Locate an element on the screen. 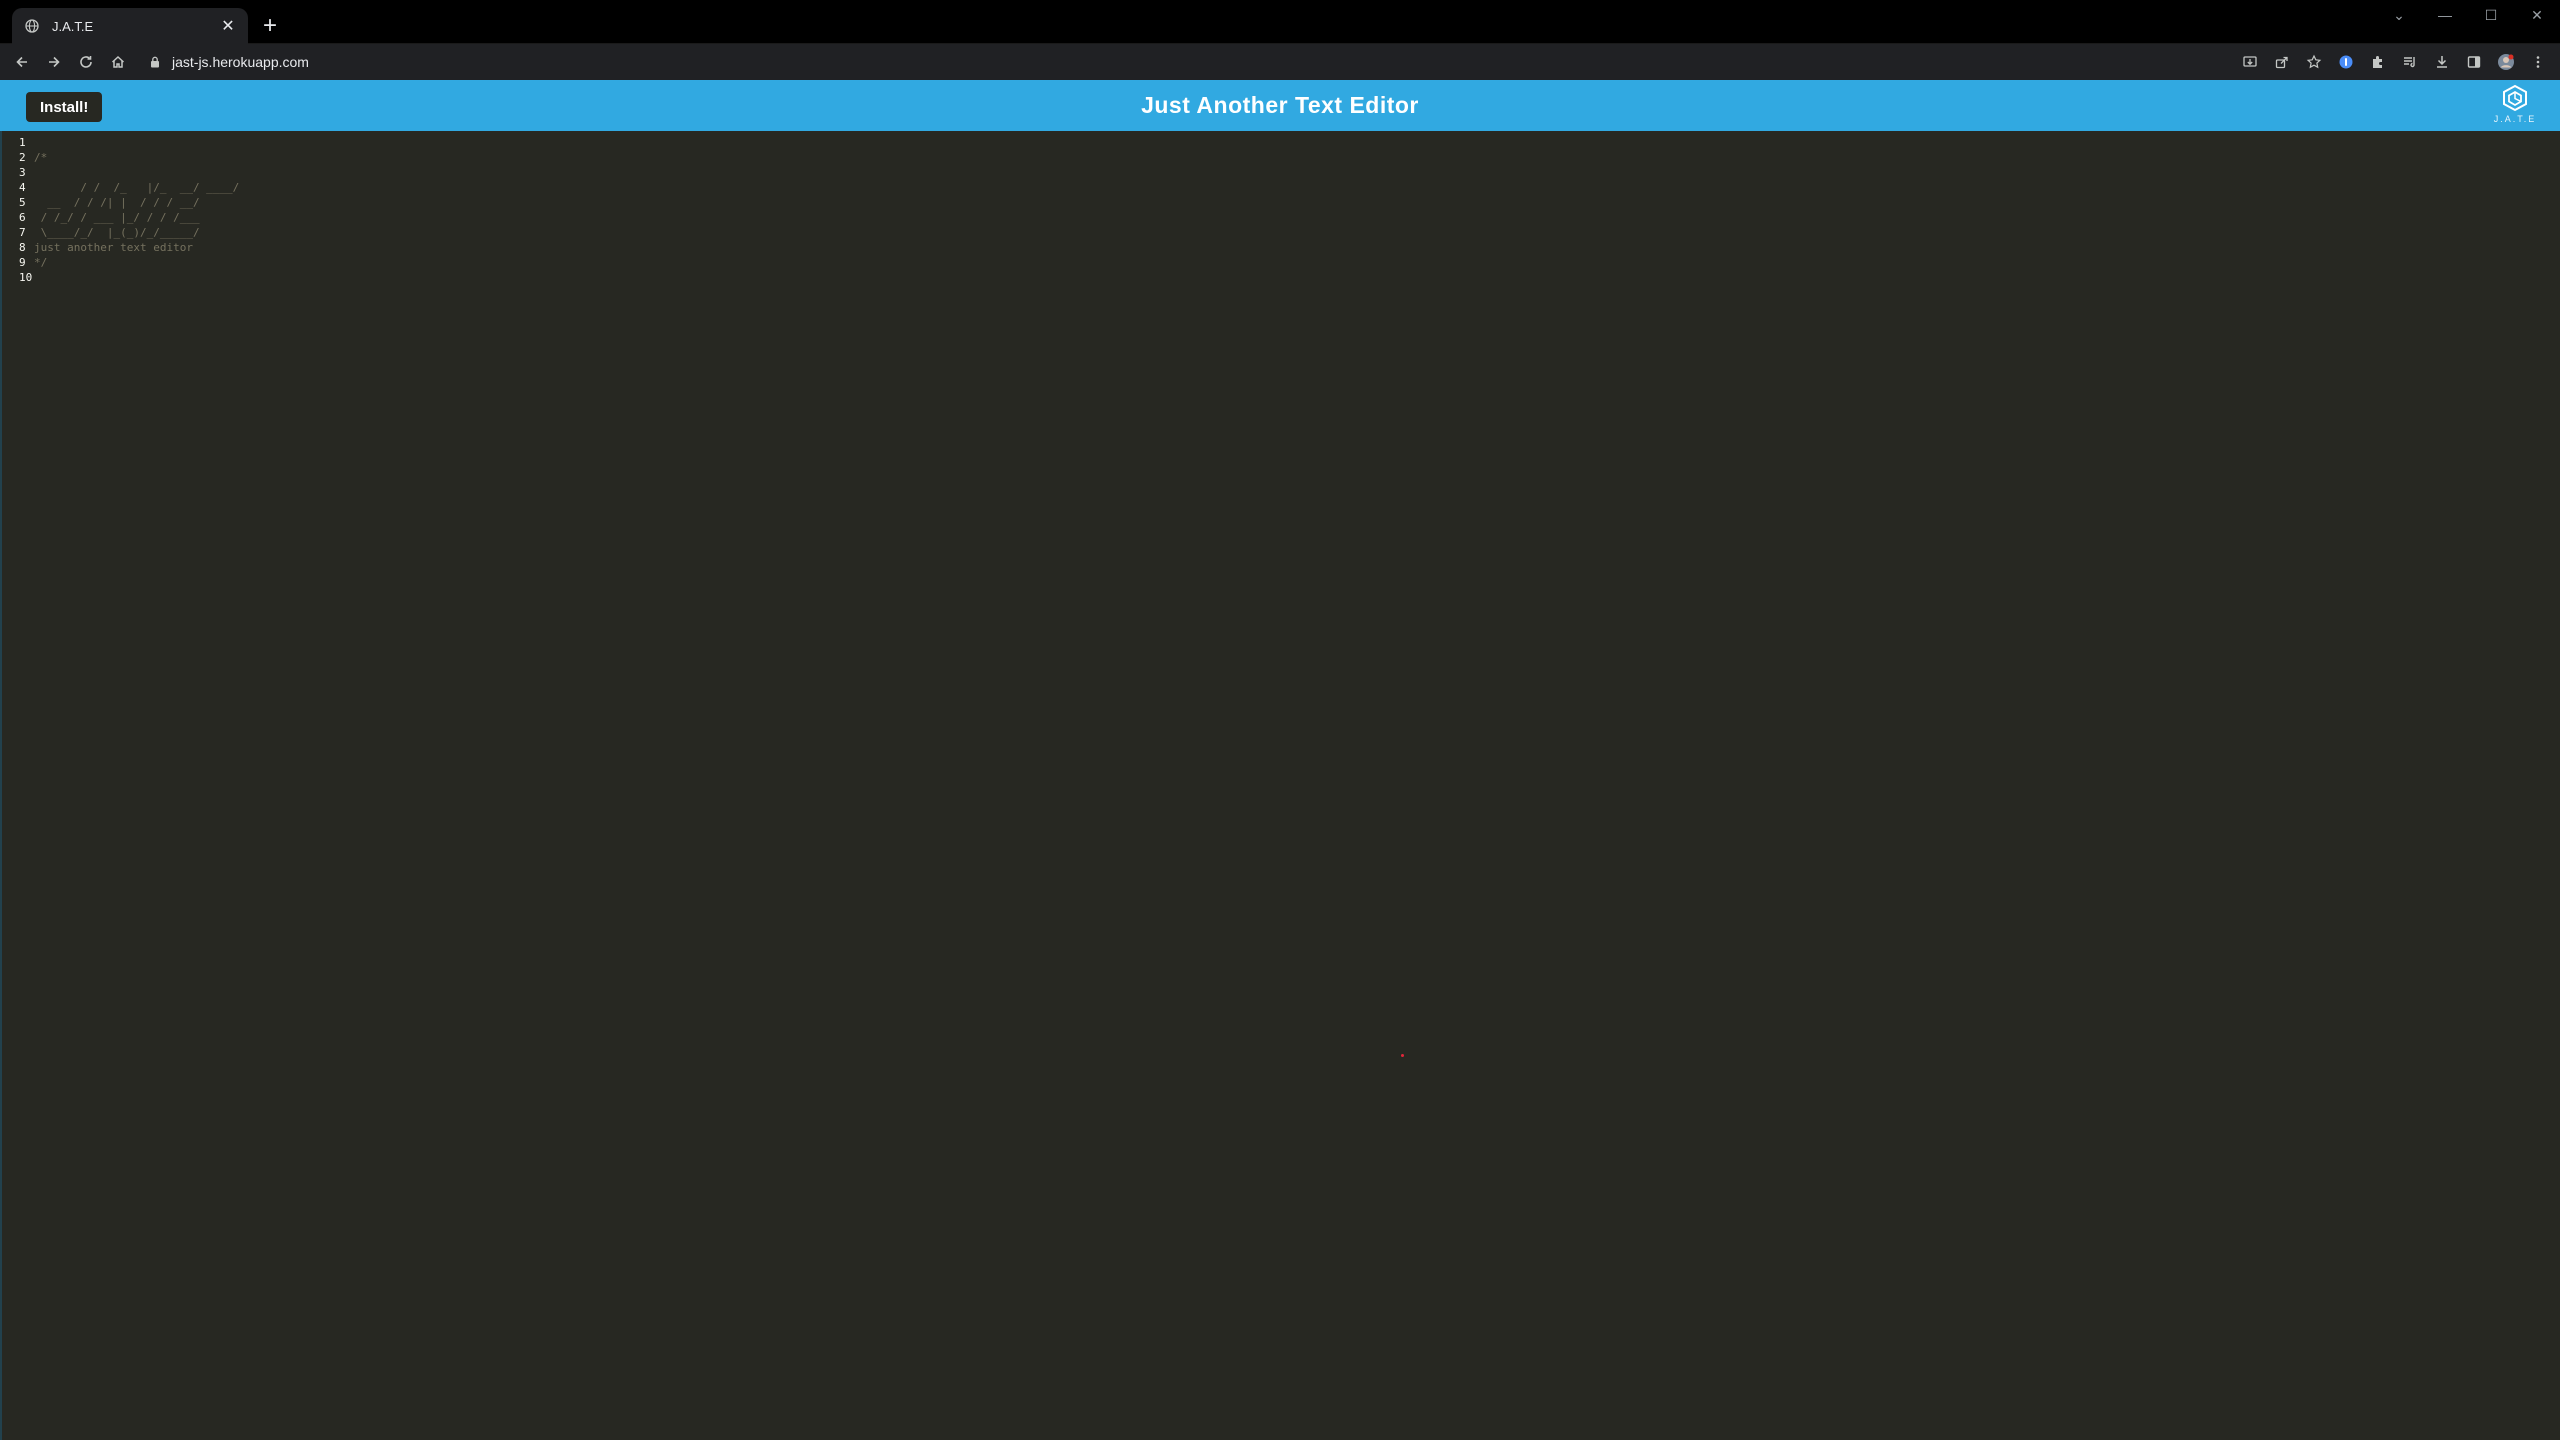 This screenshot has height=1440, width=2560. browser-tab-strip: J.A.T.E ✕ + ⌄ — ☐ ✕ is located at coordinates (1280, 22).